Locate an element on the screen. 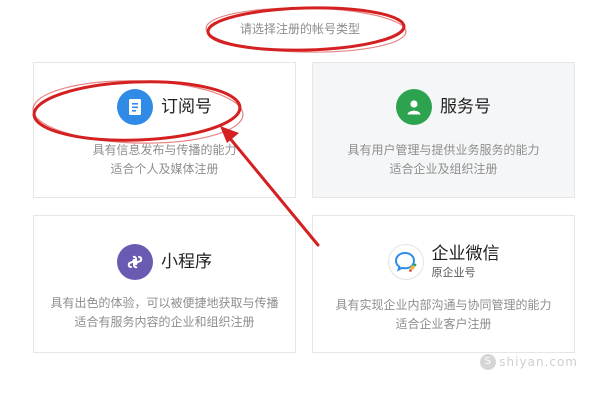 This screenshot has height=400, width=600. card-description-line: 适合有服务内容的企业和组织注册 is located at coordinates (164, 322).